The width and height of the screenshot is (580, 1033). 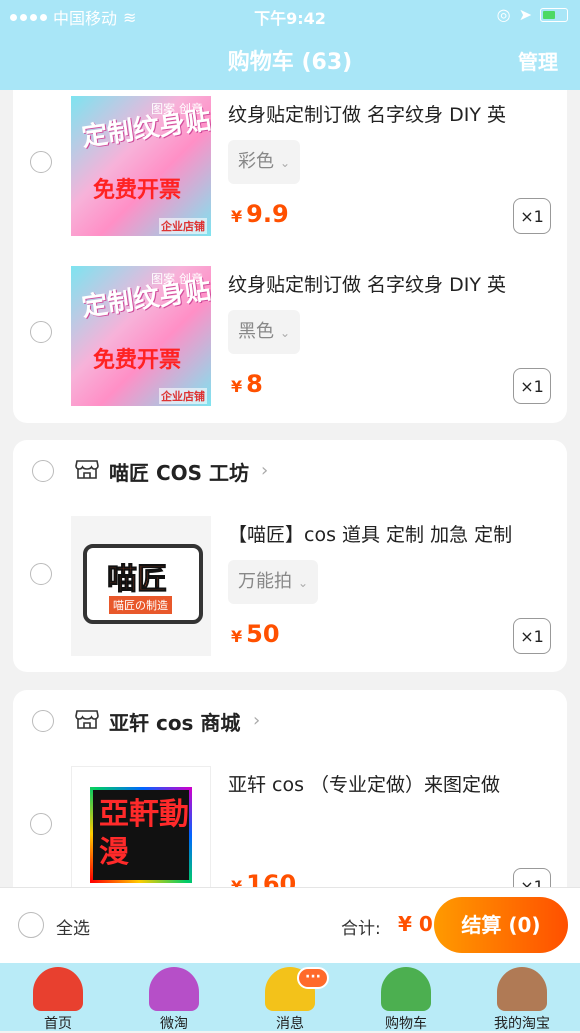 I want to click on page-title: 购物车 (63), so click(x=290, y=62).